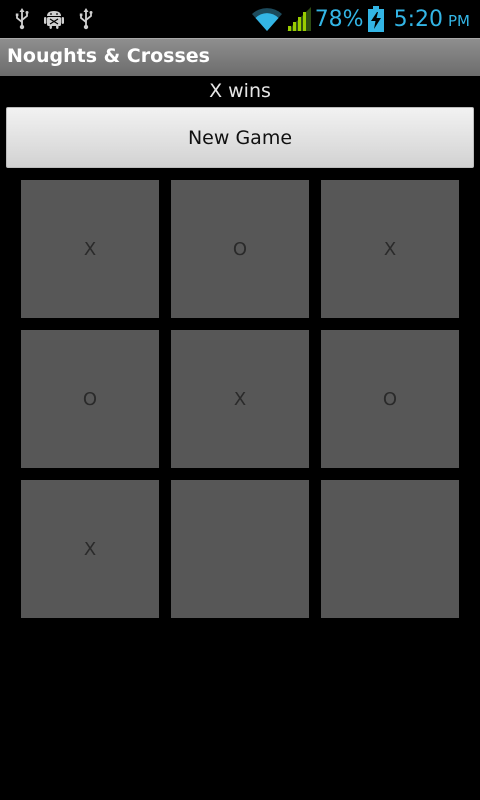 Image resolution: width=480 pixels, height=800 pixels. Describe the element at coordinates (108, 56) in the screenshot. I see `app-title: Noughts & Crosses` at that location.